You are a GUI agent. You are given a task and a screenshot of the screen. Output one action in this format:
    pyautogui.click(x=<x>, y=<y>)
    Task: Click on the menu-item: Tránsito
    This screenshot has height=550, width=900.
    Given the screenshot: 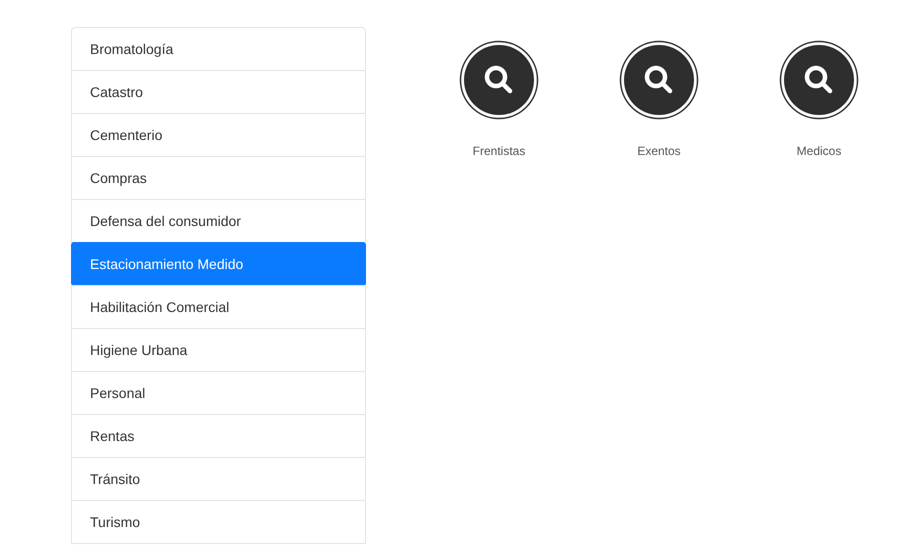 What is the action you would take?
    pyautogui.click(x=218, y=479)
    